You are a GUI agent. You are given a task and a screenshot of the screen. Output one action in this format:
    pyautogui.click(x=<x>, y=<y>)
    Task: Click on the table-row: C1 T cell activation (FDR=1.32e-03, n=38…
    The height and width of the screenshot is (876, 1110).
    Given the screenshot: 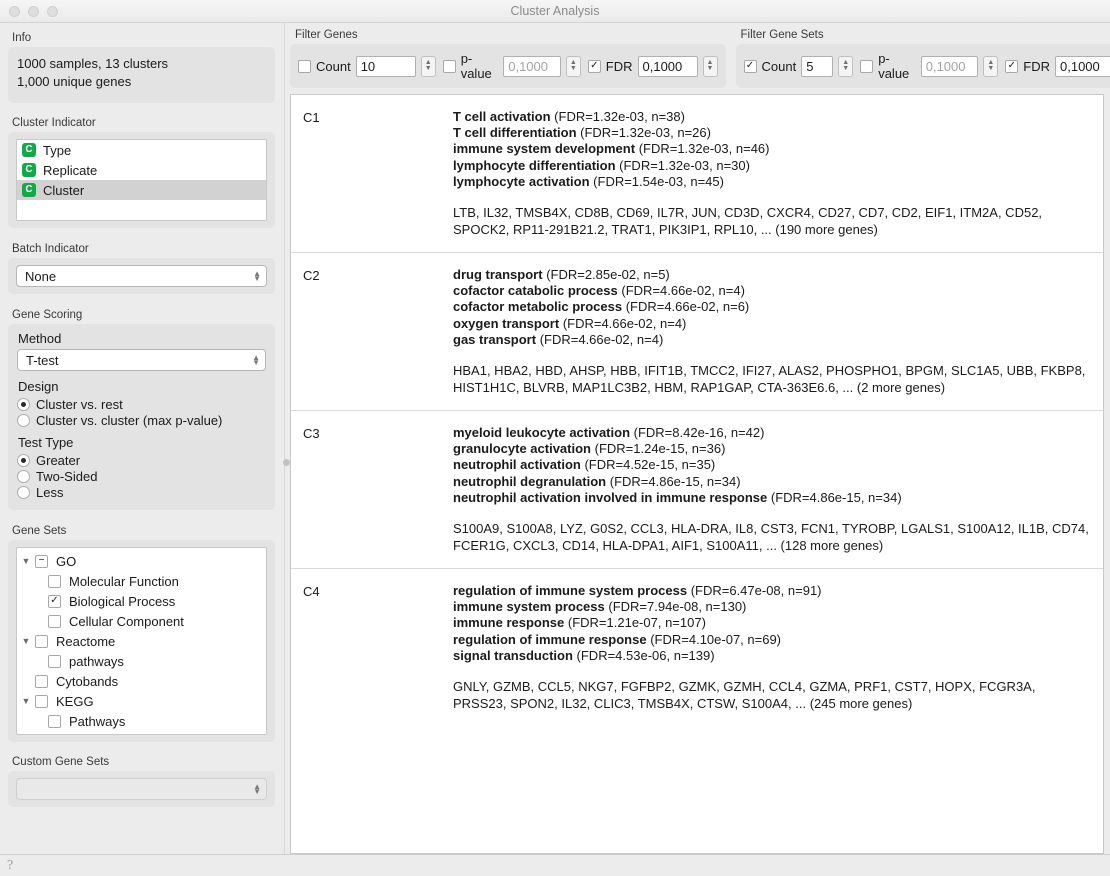 What is the action you would take?
    pyautogui.click(x=697, y=174)
    